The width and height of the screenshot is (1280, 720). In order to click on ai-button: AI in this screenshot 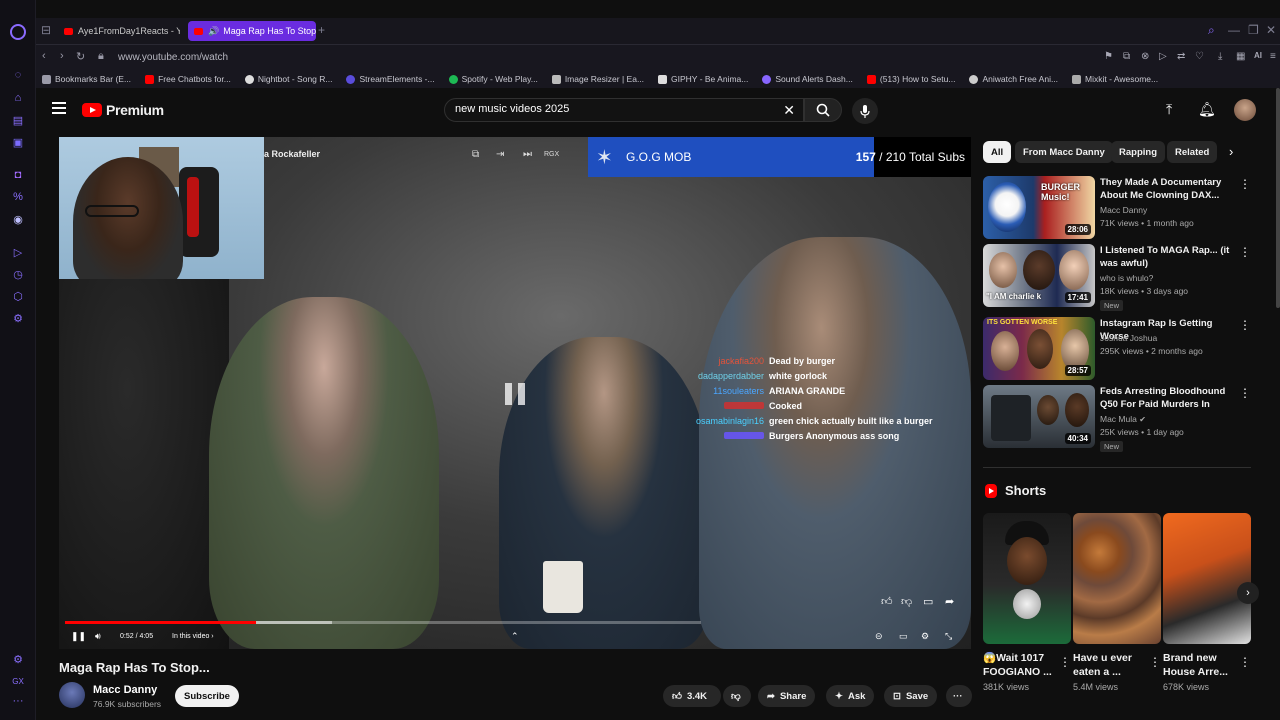, I will do `click(1258, 55)`.